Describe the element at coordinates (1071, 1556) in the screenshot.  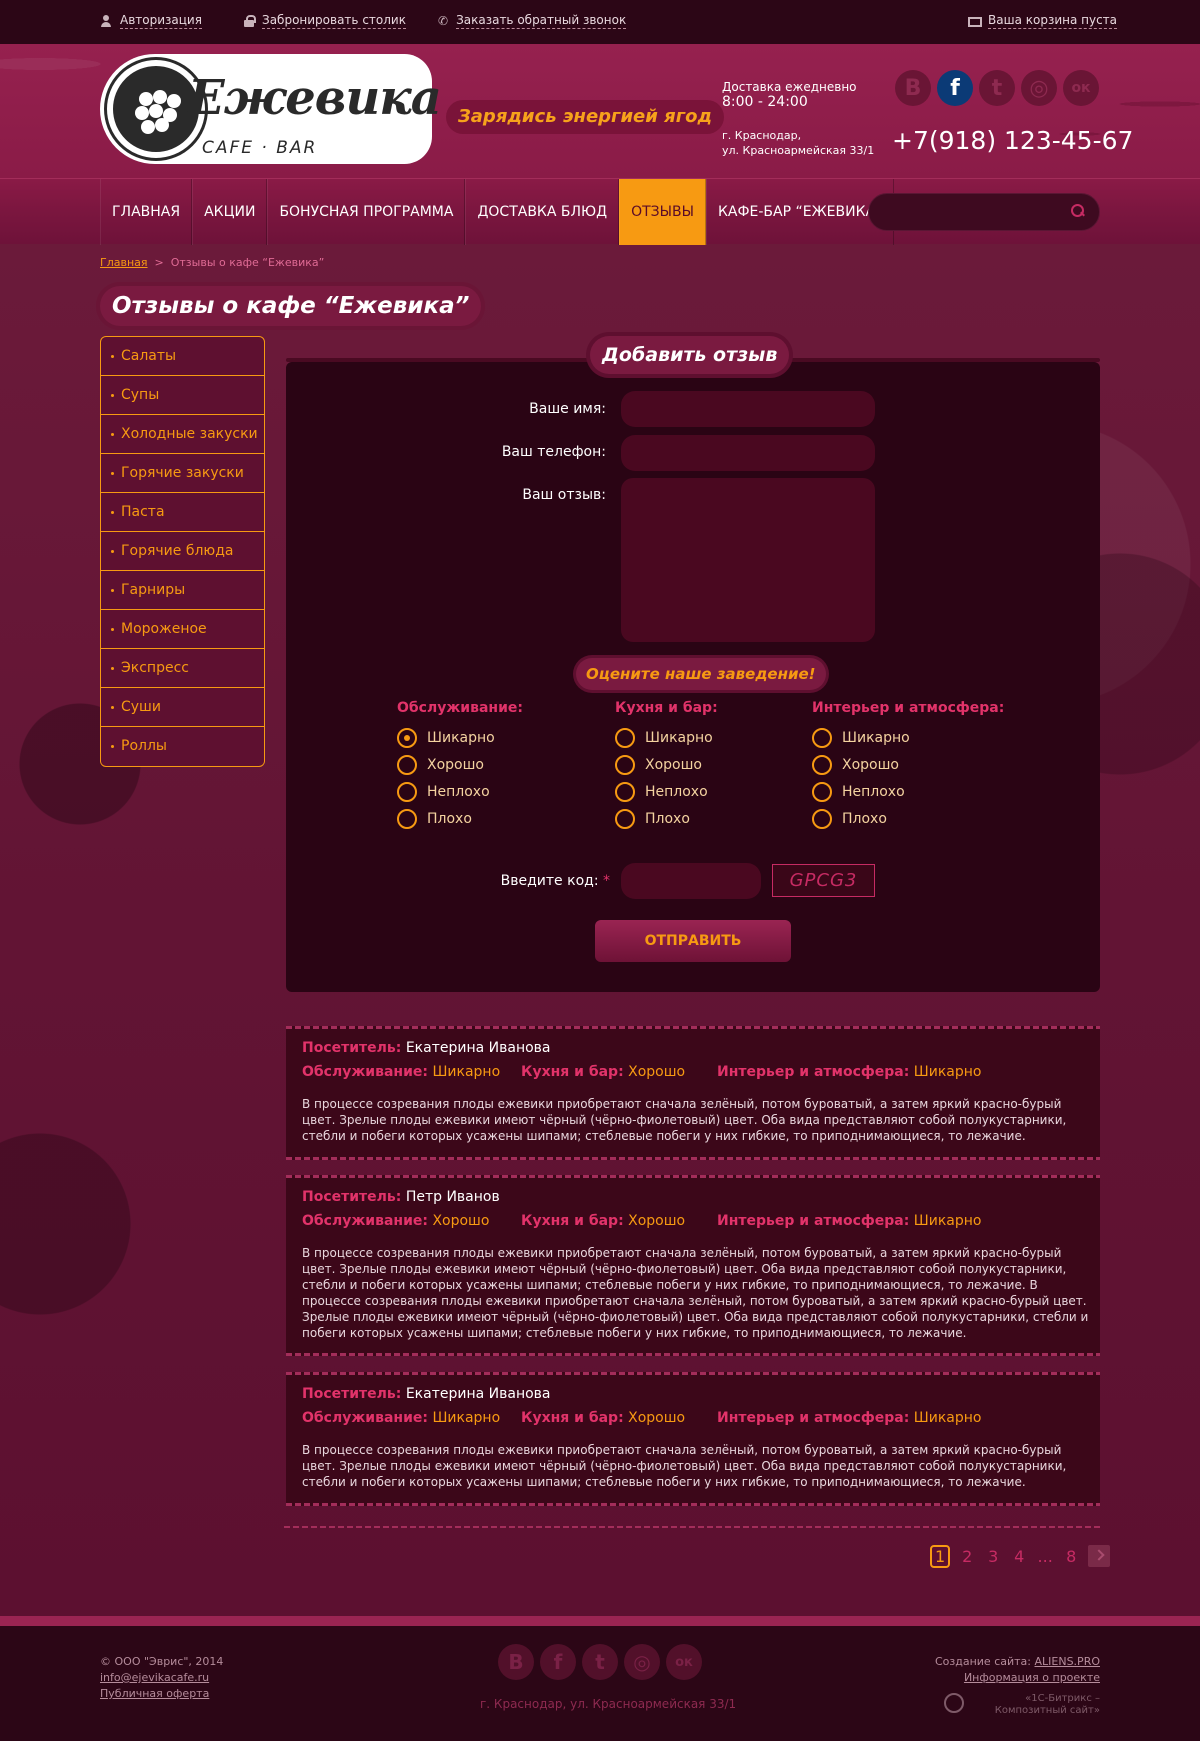
I see `page-8: 8` at that location.